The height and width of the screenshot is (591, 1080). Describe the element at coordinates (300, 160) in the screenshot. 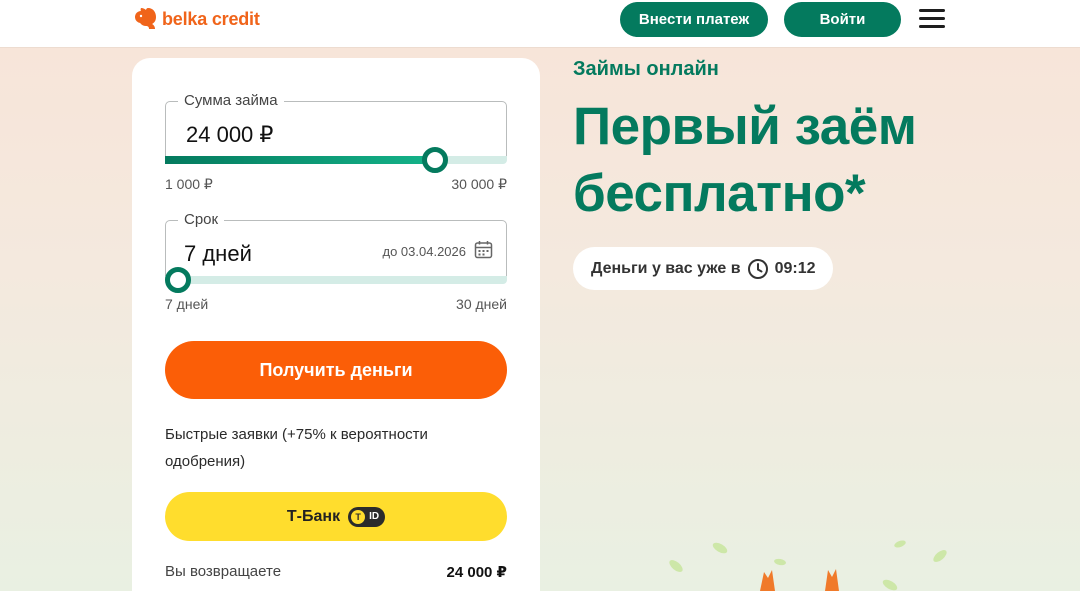

I see `loan-amount-slider-fill` at that location.